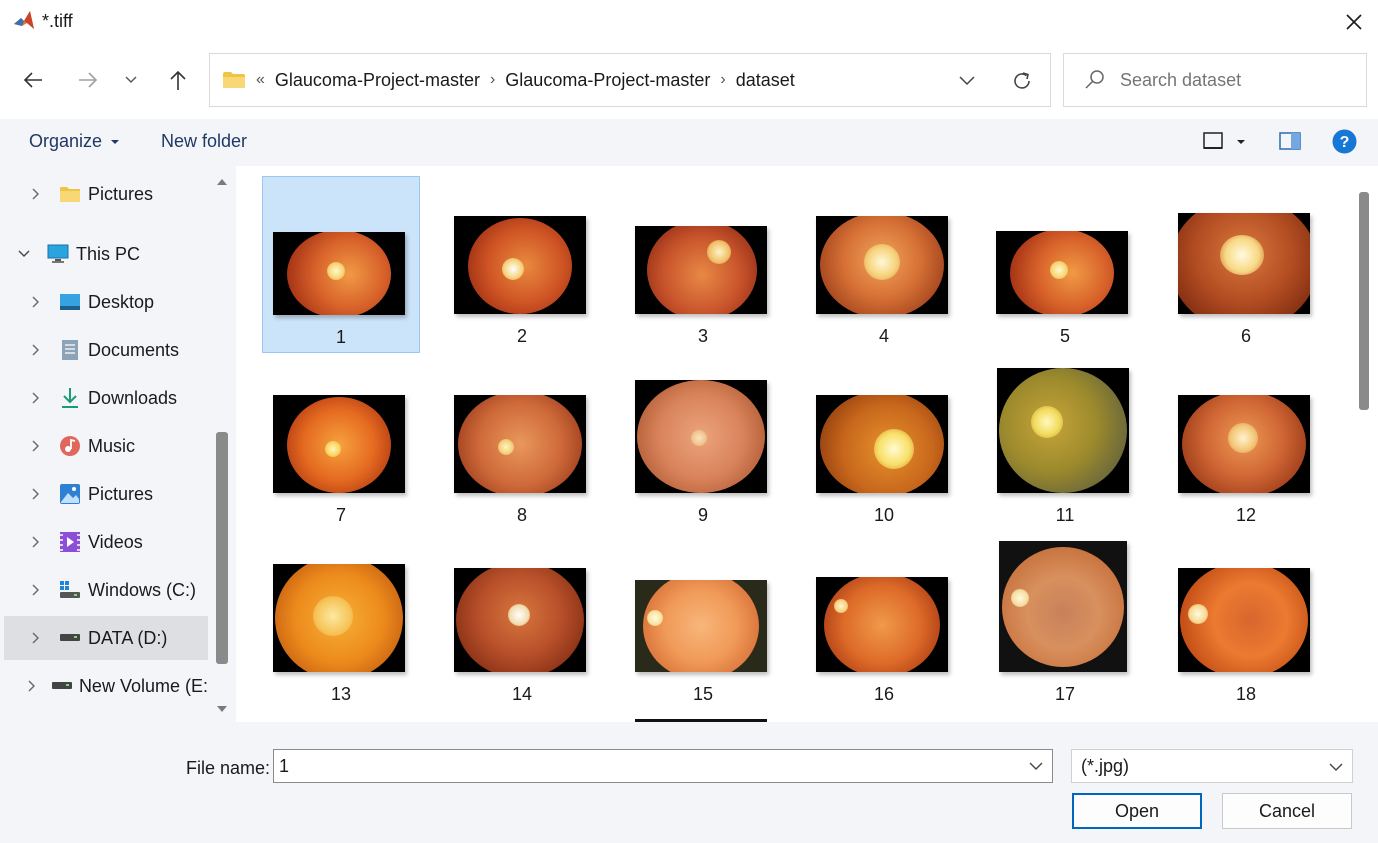 The height and width of the screenshot is (843, 1378). Describe the element at coordinates (884, 694) in the screenshot. I see `file-name-label: 16` at that location.